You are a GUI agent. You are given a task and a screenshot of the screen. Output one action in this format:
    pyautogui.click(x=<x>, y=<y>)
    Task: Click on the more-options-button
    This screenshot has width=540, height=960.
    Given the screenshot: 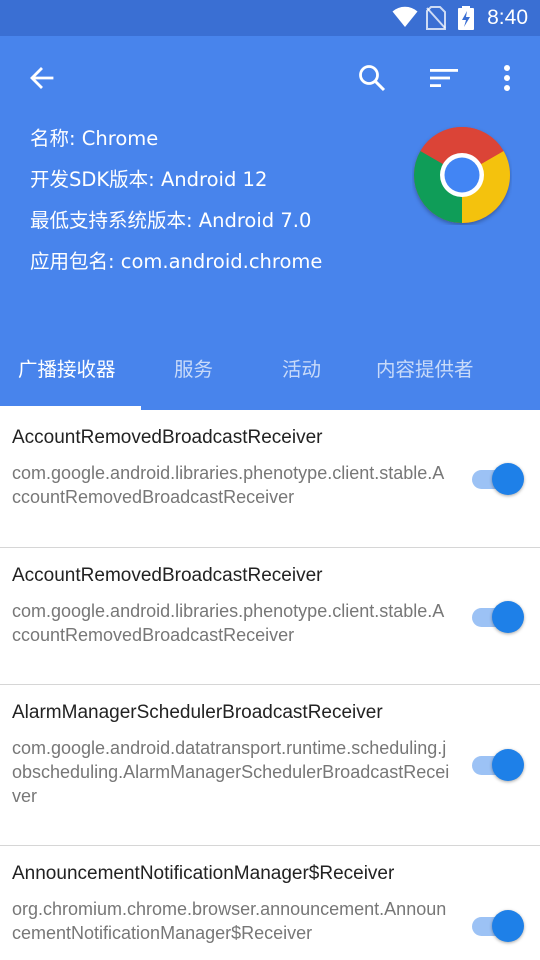 What is the action you would take?
    pyautogui.click(x=507, y=78)
    